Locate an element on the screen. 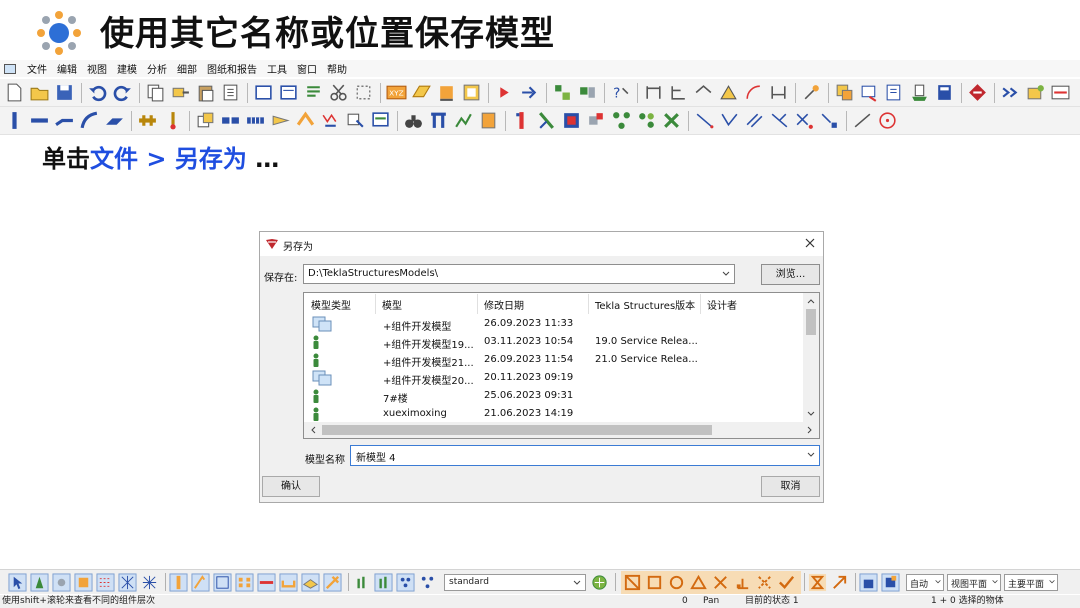  select-weld-icon is located at coordinates (149, 582).